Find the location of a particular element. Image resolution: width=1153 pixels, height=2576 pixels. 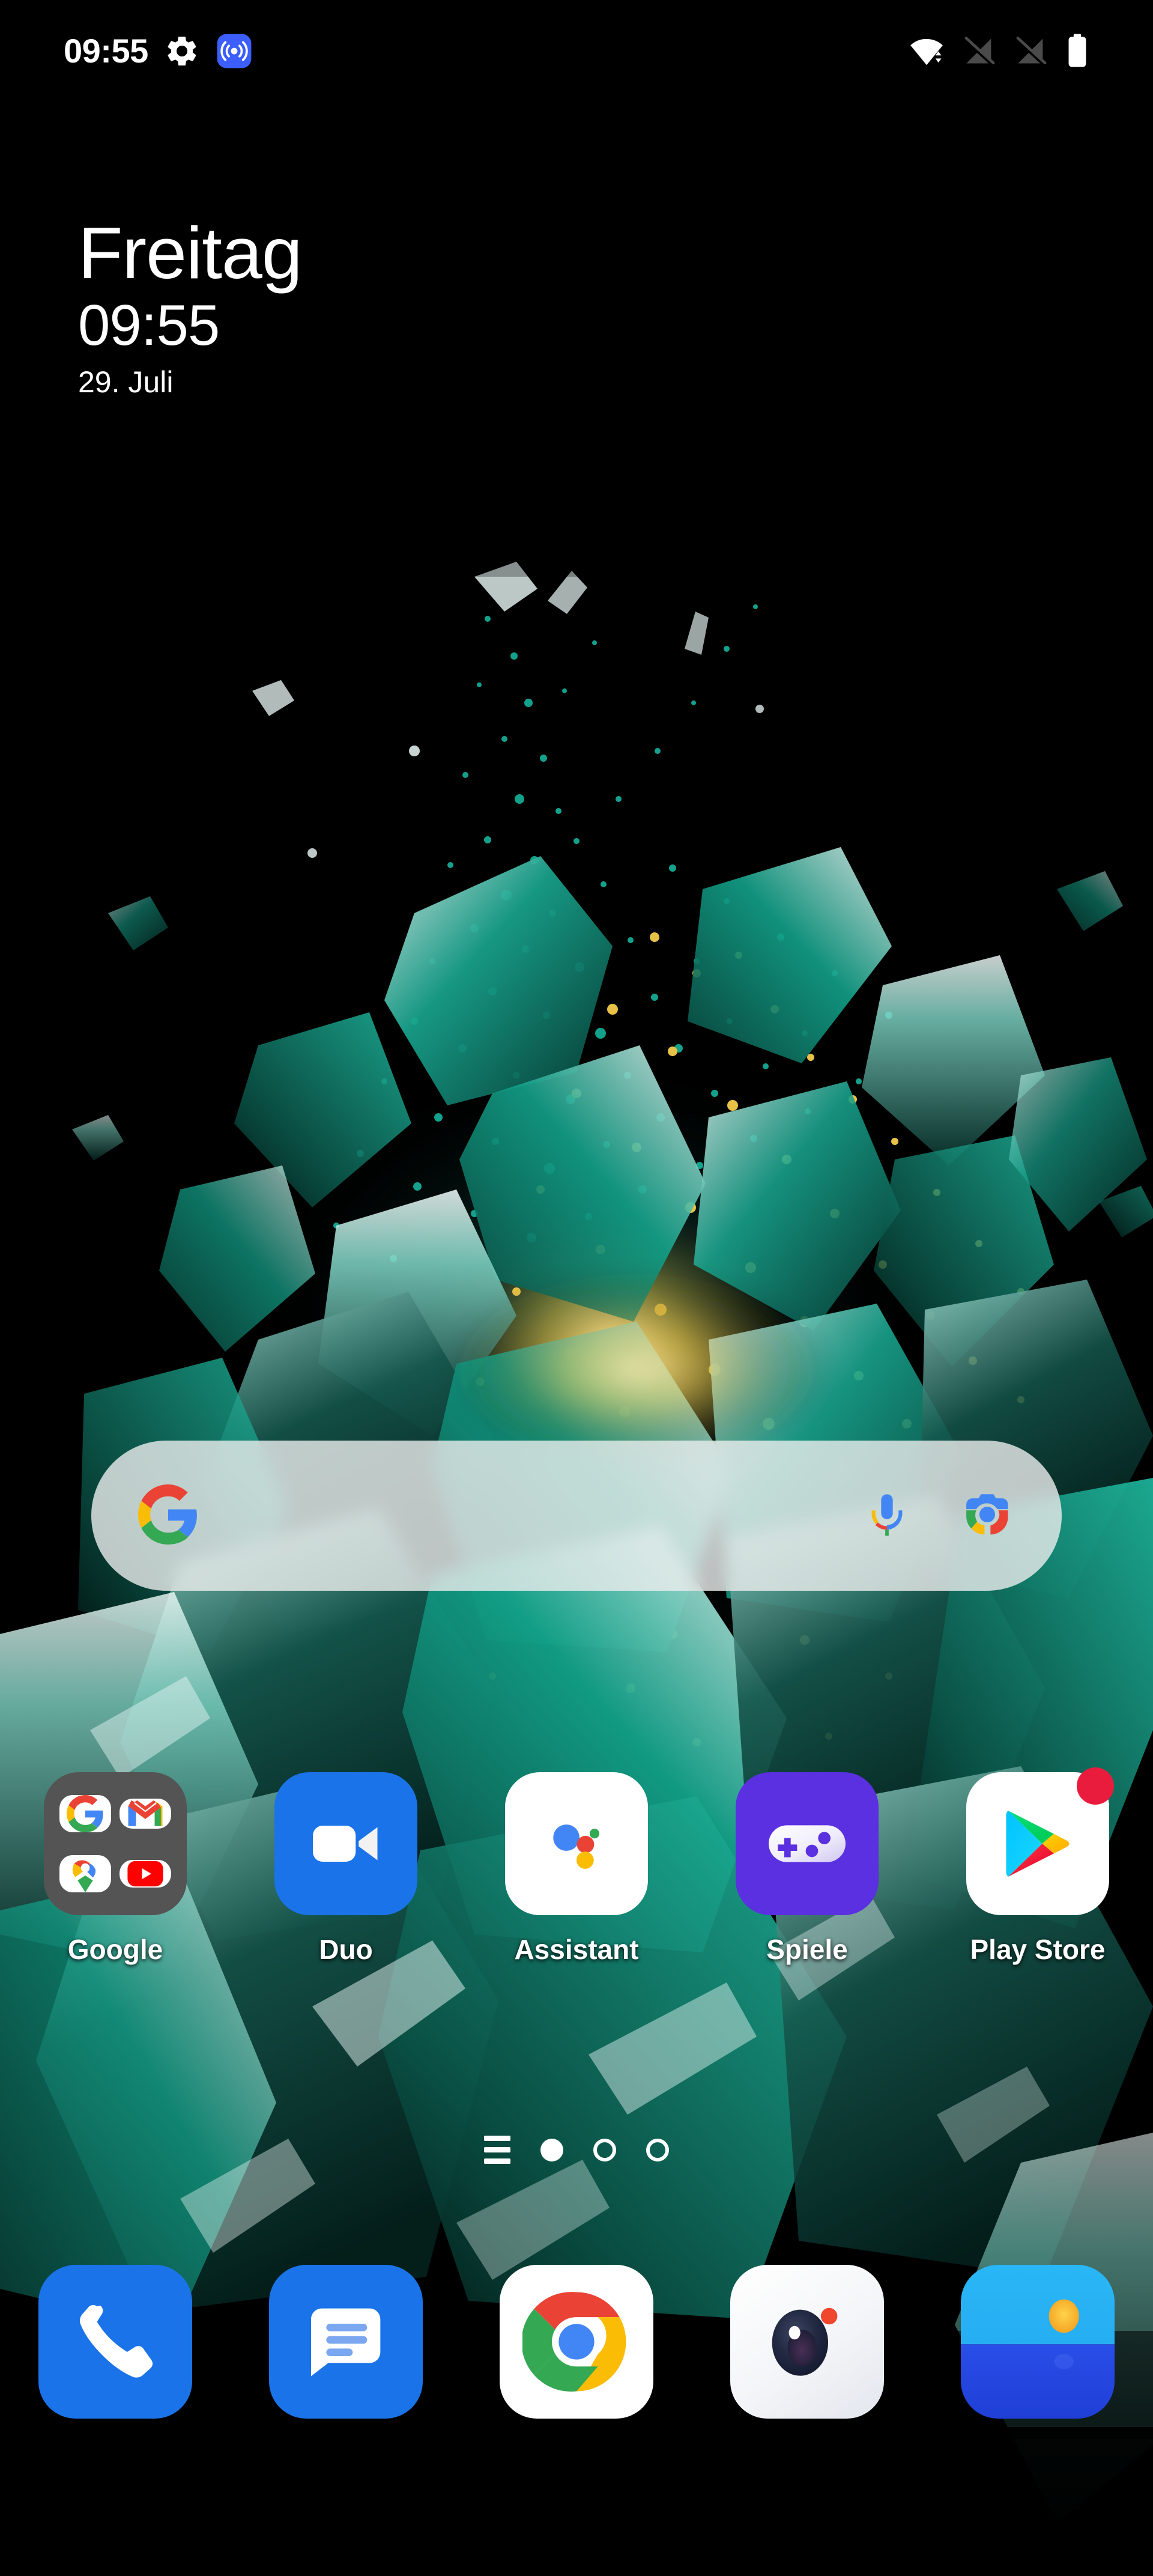

dock-item-phone is located at coordinates (115, 2342).